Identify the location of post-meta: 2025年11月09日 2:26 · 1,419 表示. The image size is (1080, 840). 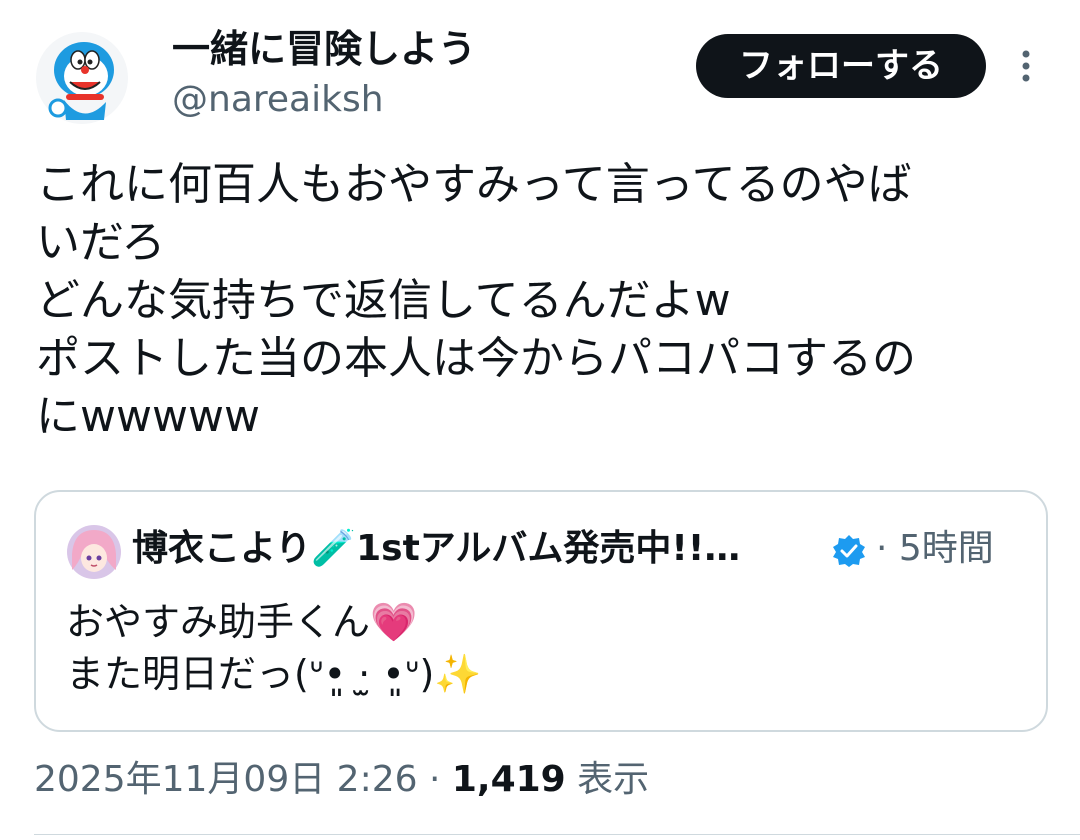
(341, 780).